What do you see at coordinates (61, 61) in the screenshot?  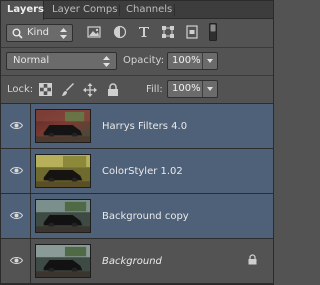 I see `blend-mode-select: Normal` at bounding box center [61, 61].